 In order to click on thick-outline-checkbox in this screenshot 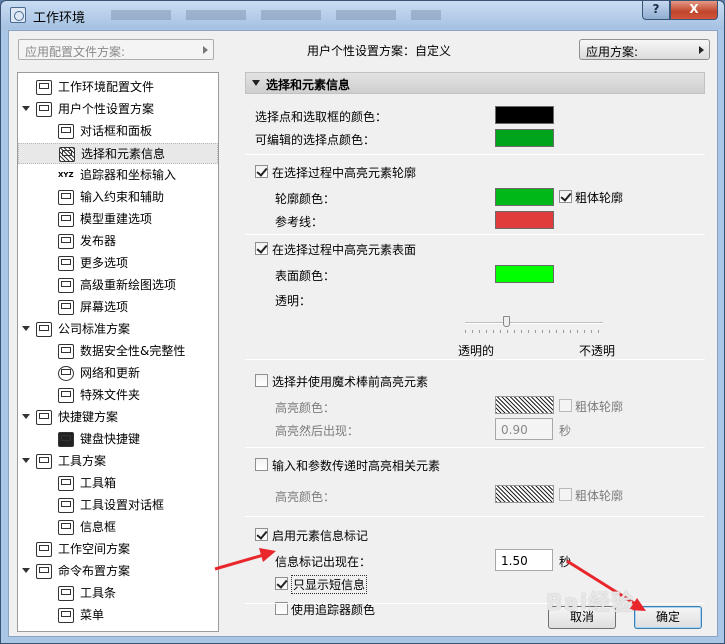, I will do `click(565, 196)`.